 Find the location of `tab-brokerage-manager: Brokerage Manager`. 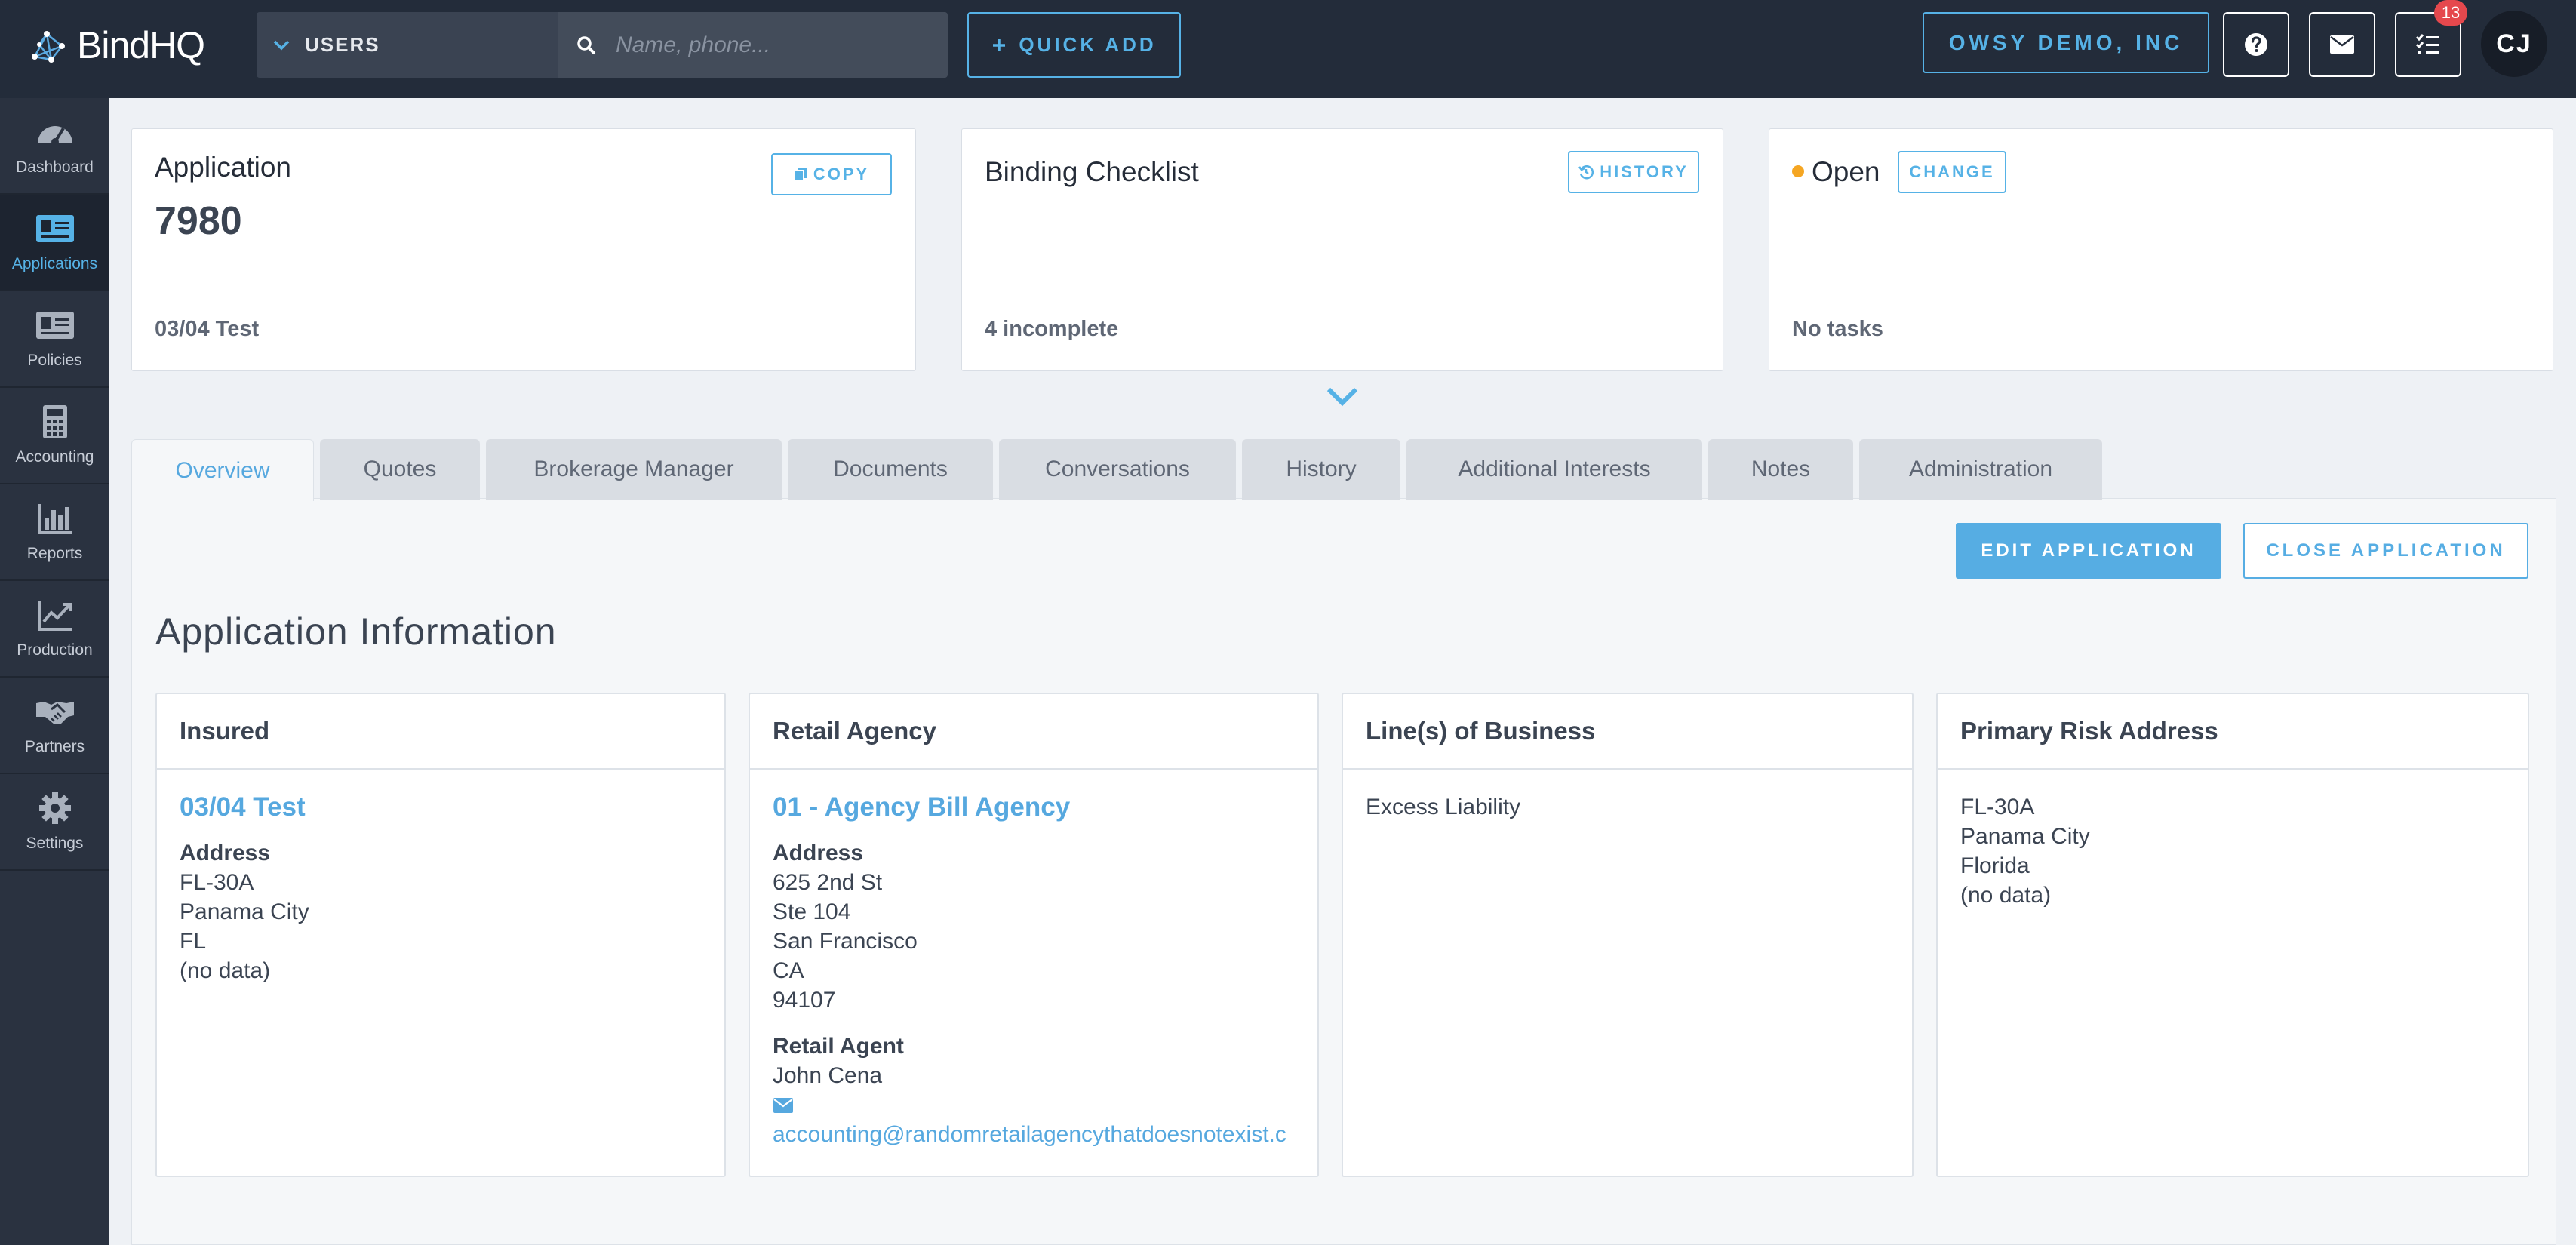

tab-brokerage-manager: Brokerage Manager is located at coordinates (634, 469).